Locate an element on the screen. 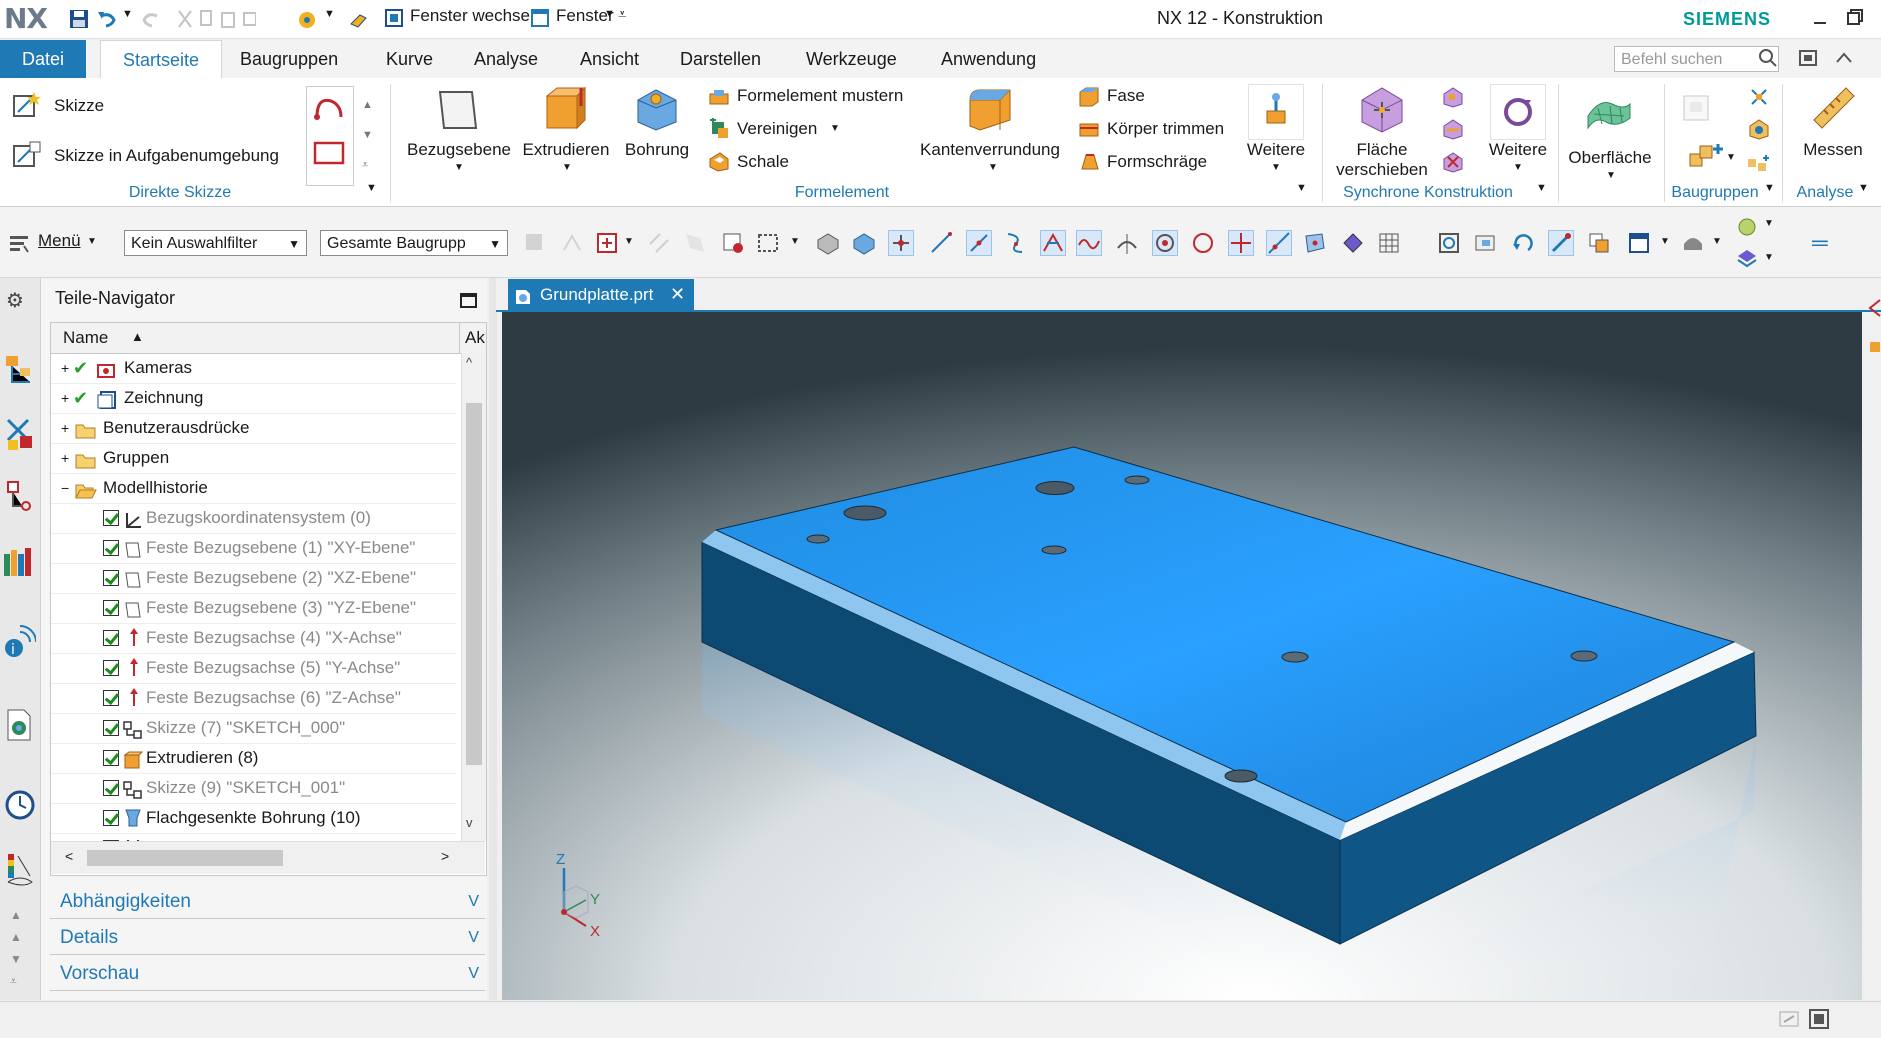 The width and height of the screenshot is (1881, 1038). full-screen-status-icon is located at coordinates (1819, 1019).